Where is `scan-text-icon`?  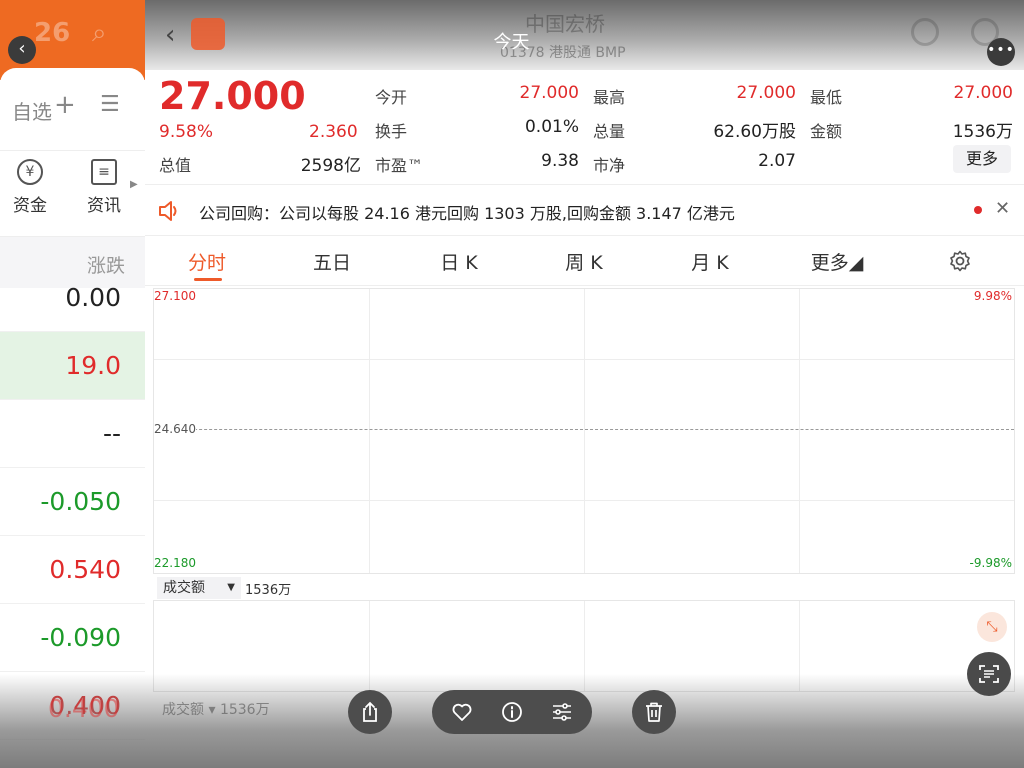
scan-text-icon is located at coordinates (989, 674).